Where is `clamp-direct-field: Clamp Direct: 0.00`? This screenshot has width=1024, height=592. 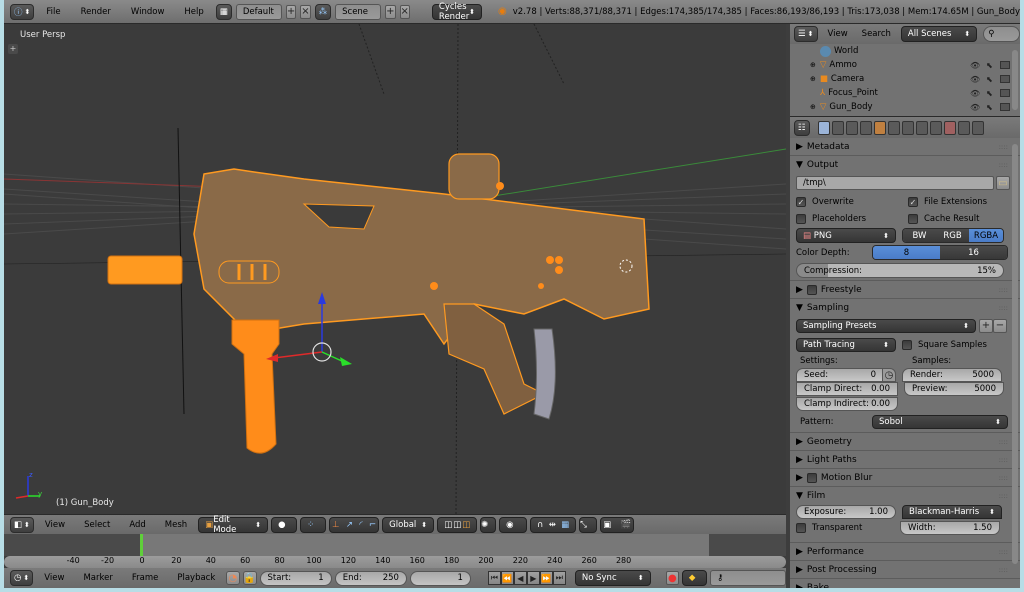 clamp-direct-field: Clamp Direct: 0.00 is located at coordinates (847, 389).